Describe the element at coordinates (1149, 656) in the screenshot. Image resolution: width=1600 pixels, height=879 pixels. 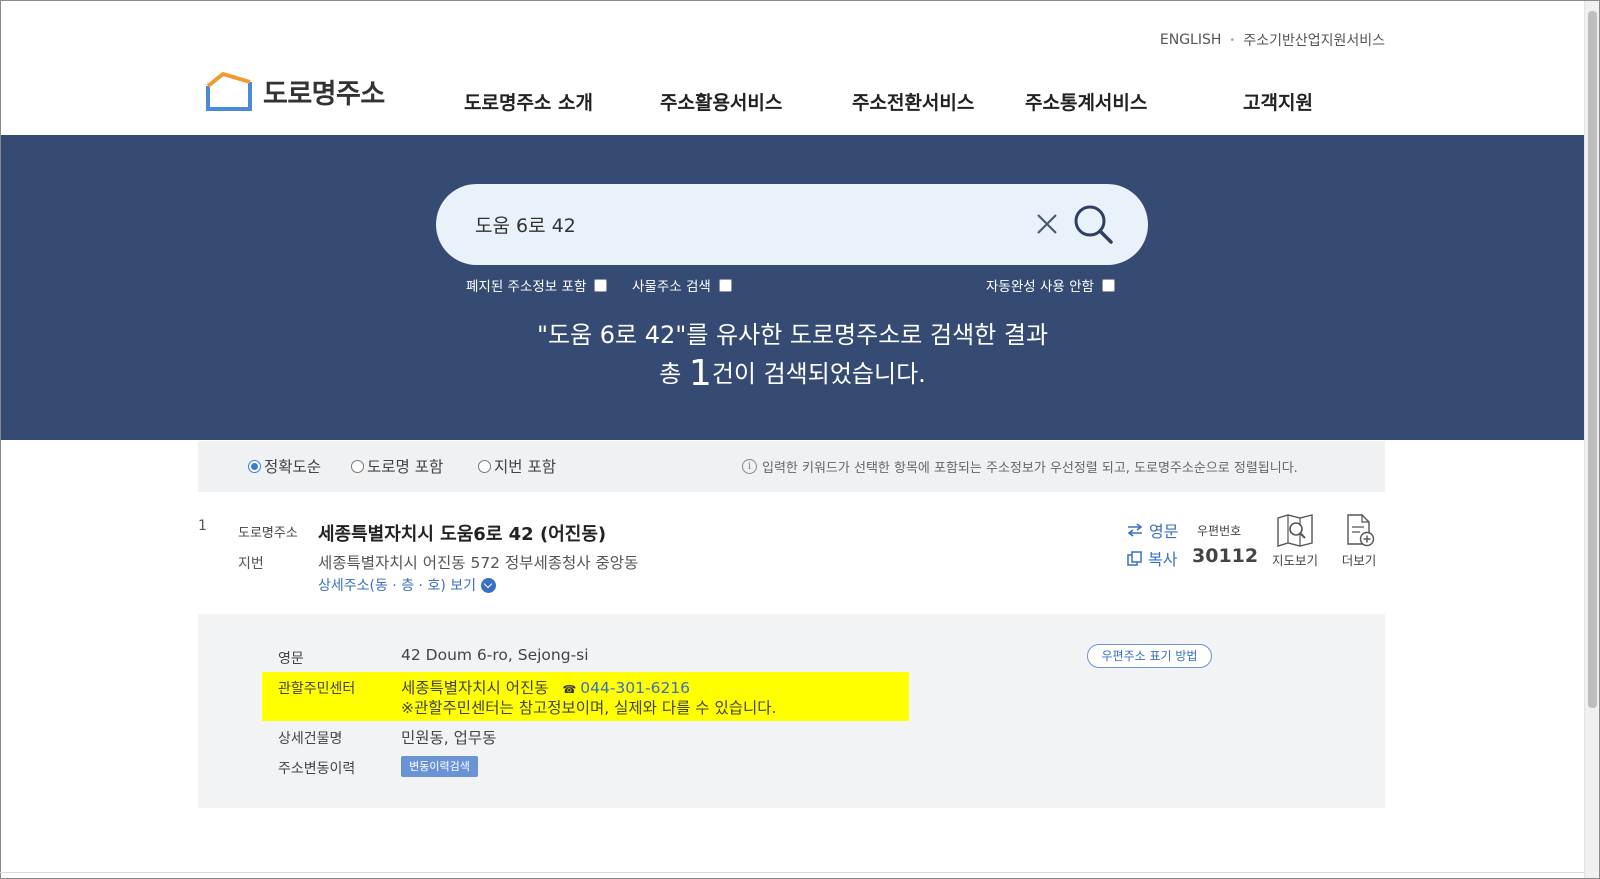
I see `postal-method-button: 우편주소 표기 방법` at that location.